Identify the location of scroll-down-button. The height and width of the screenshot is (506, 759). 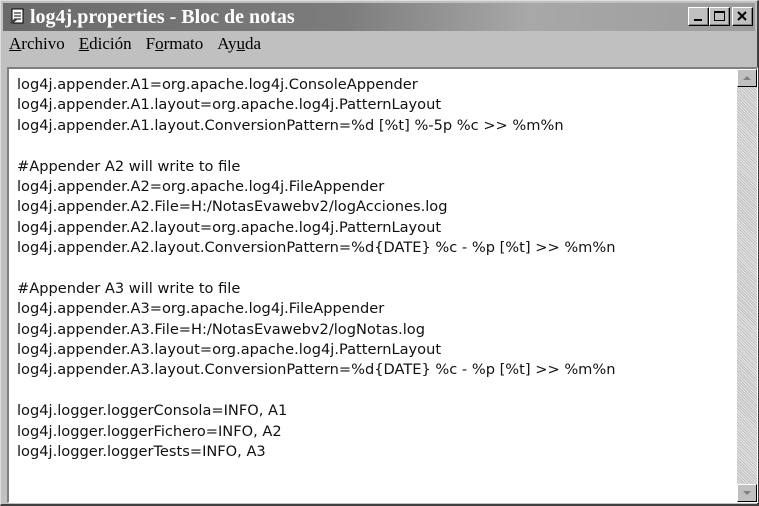
(747, 493).